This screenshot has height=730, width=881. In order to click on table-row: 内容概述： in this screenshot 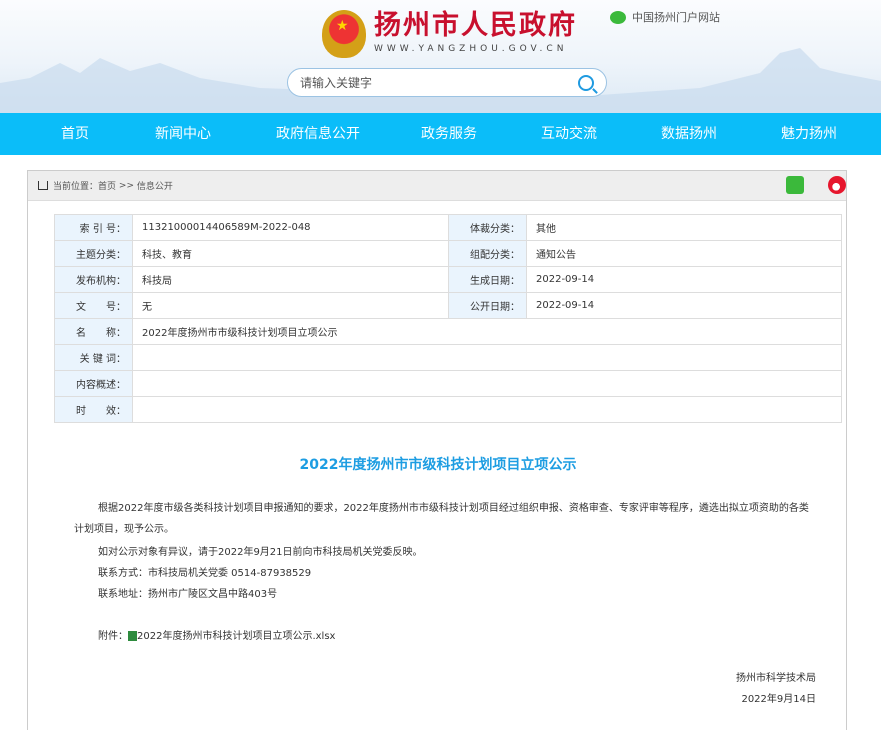, I will do `click(448, 383)`.